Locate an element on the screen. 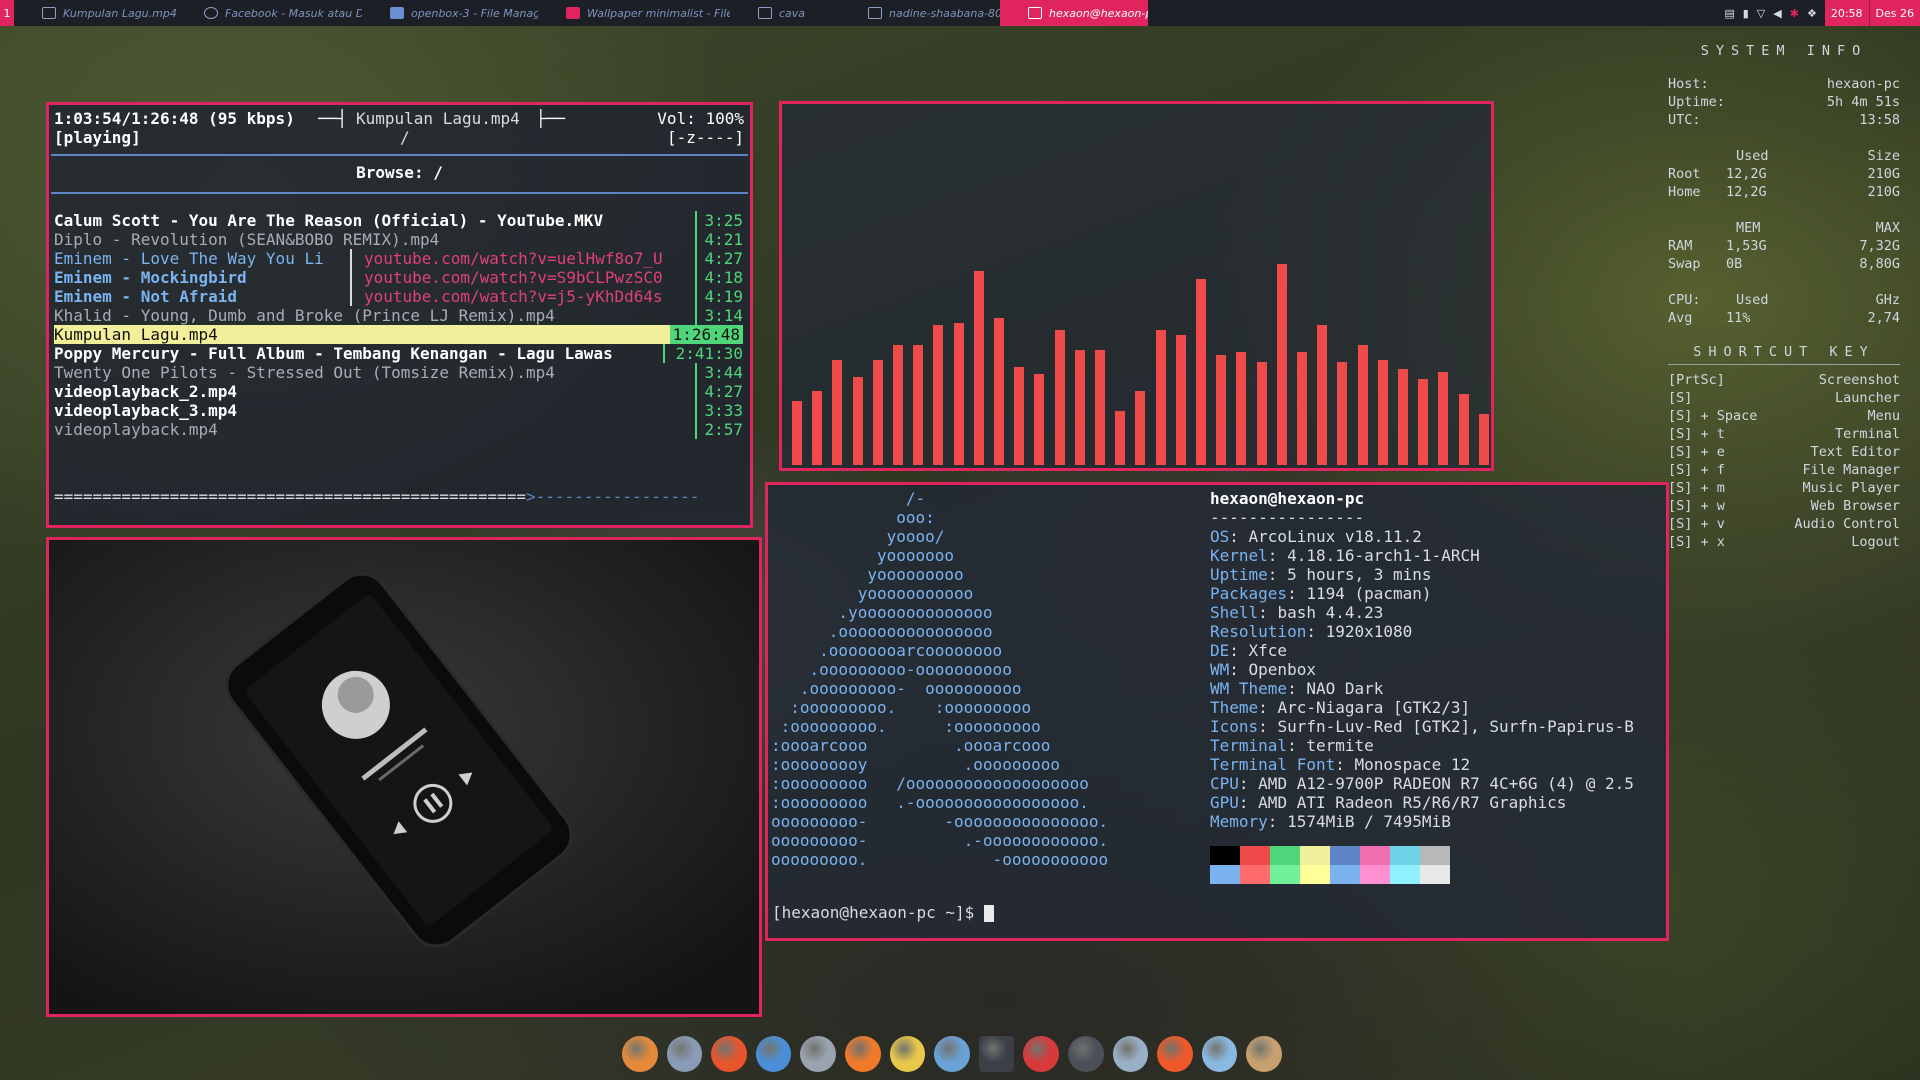  gimp-icon is located at coordinates (640, 1054).